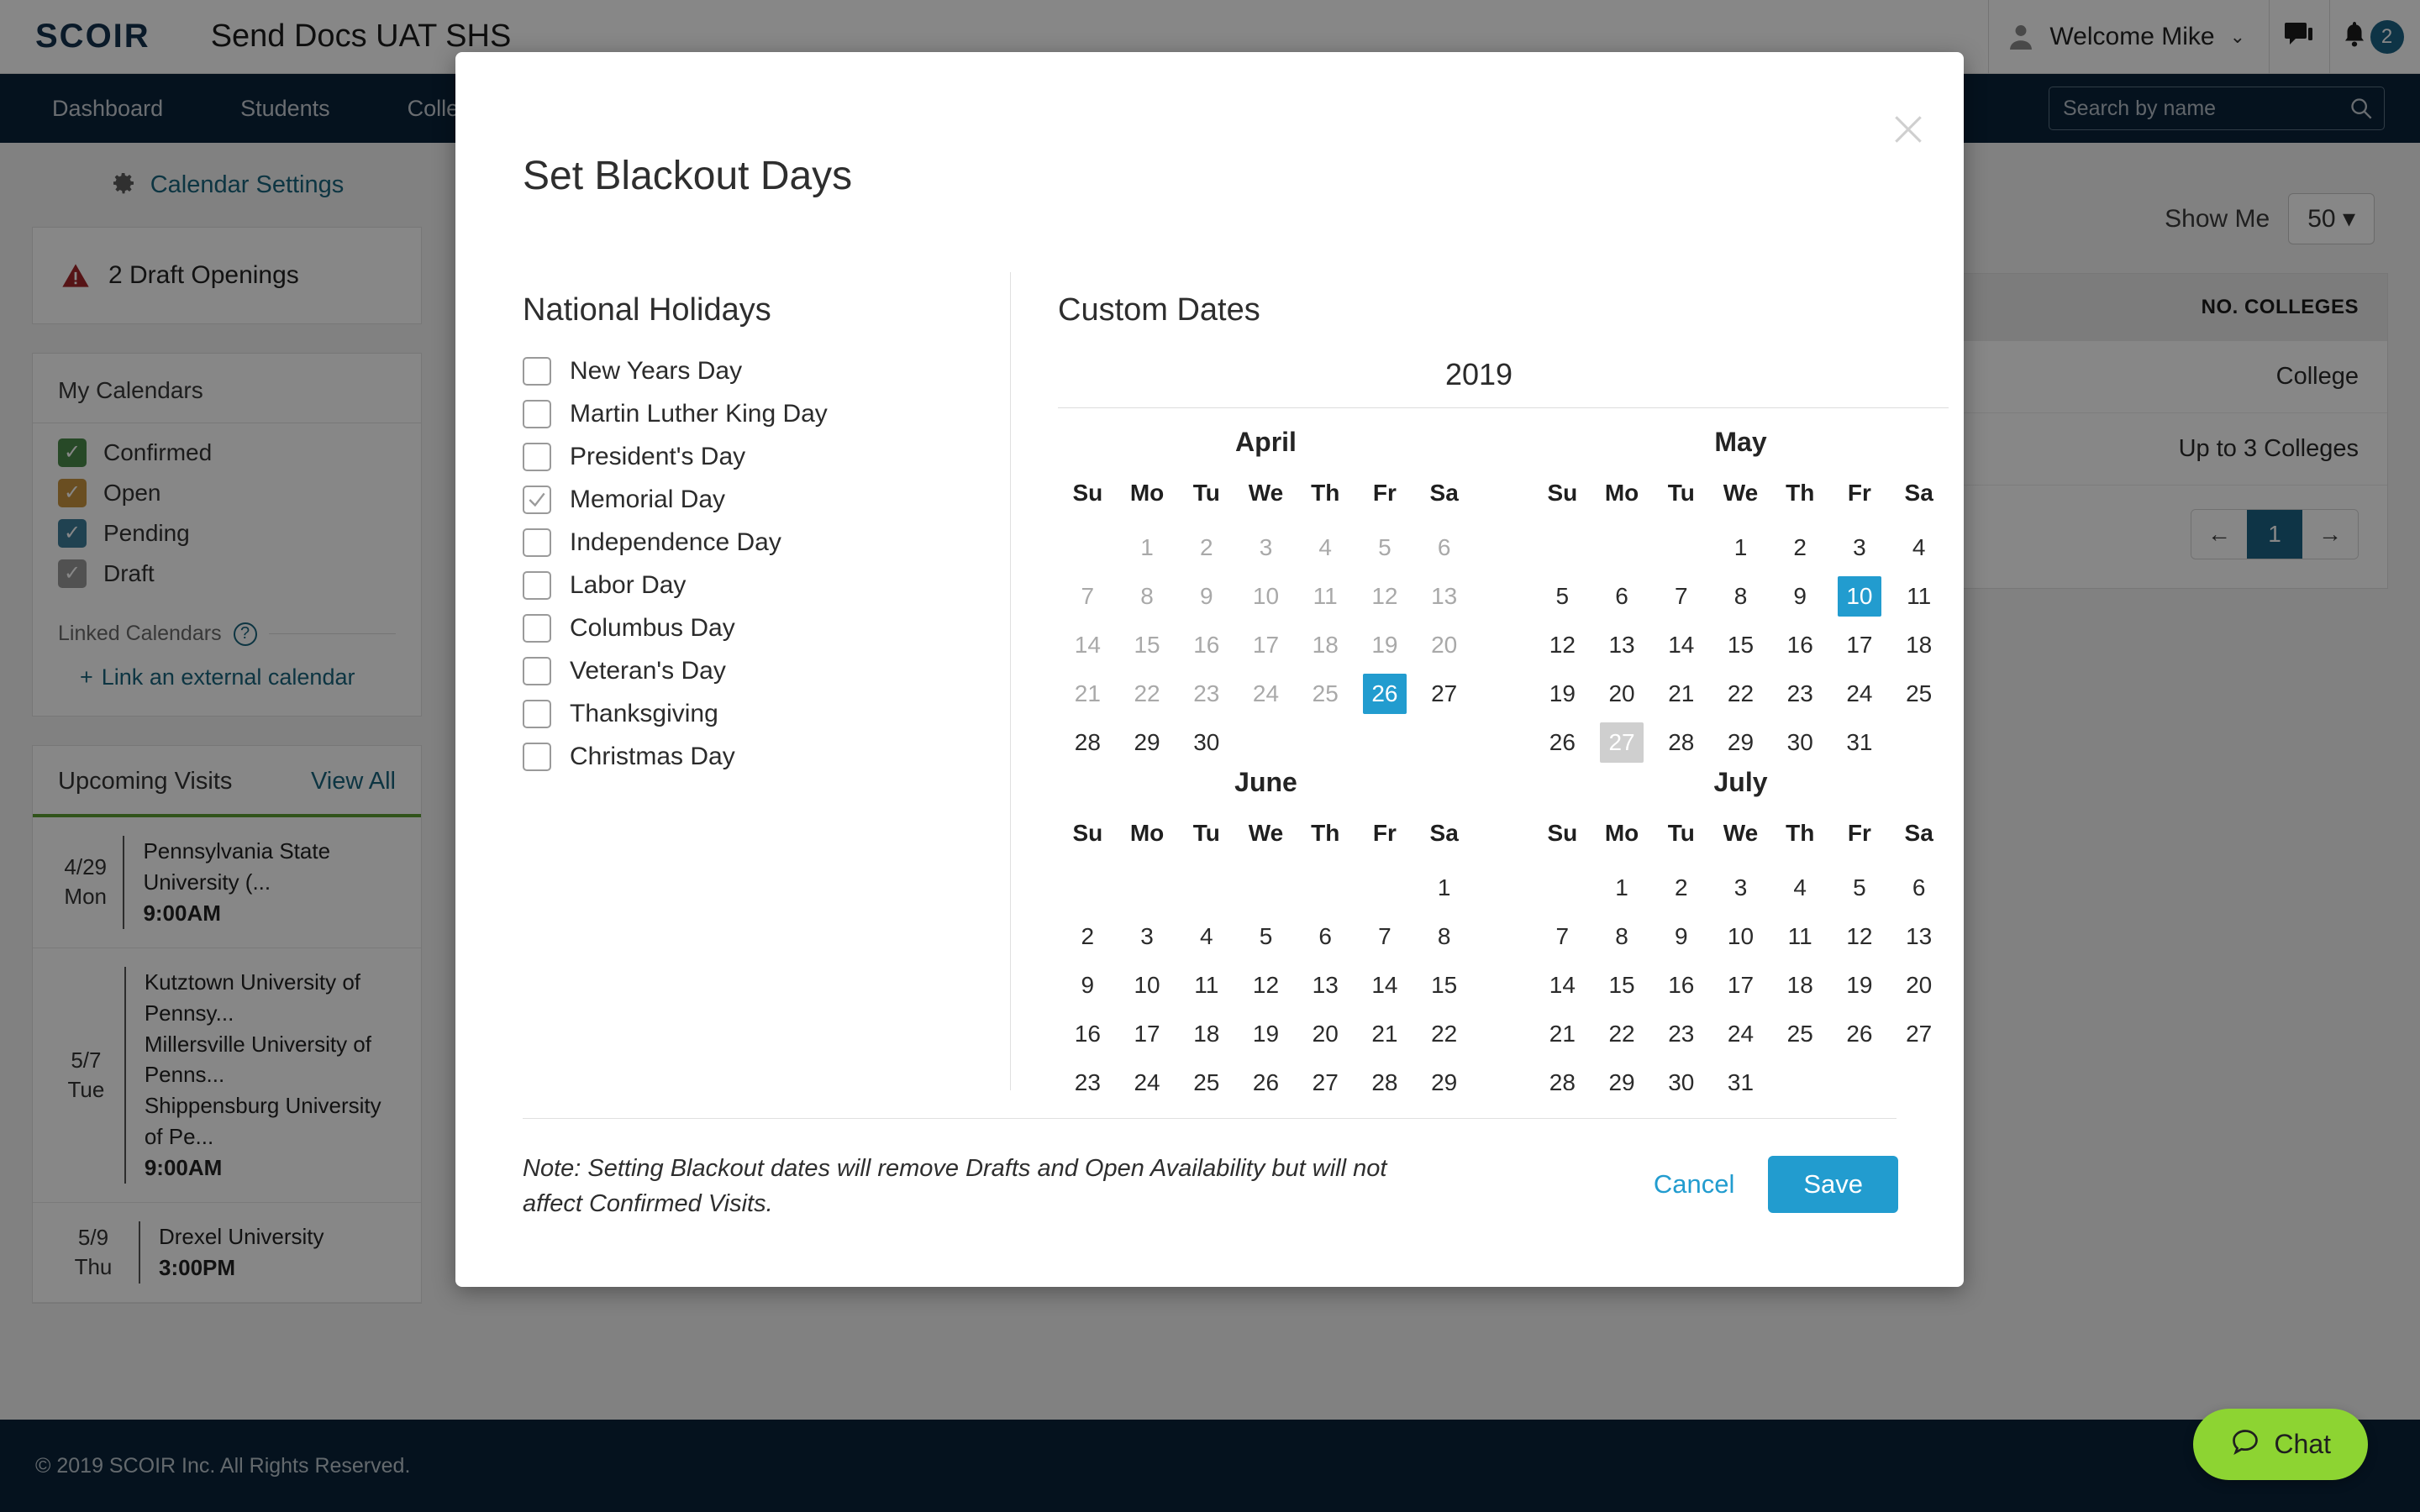 This screenshot has height=1512, width=2420. What do you see at coordinates (766, 671) in the screenshot?
I see `holiday-checkbox-row: Veteran's Day` at bounding box center [766, 671].